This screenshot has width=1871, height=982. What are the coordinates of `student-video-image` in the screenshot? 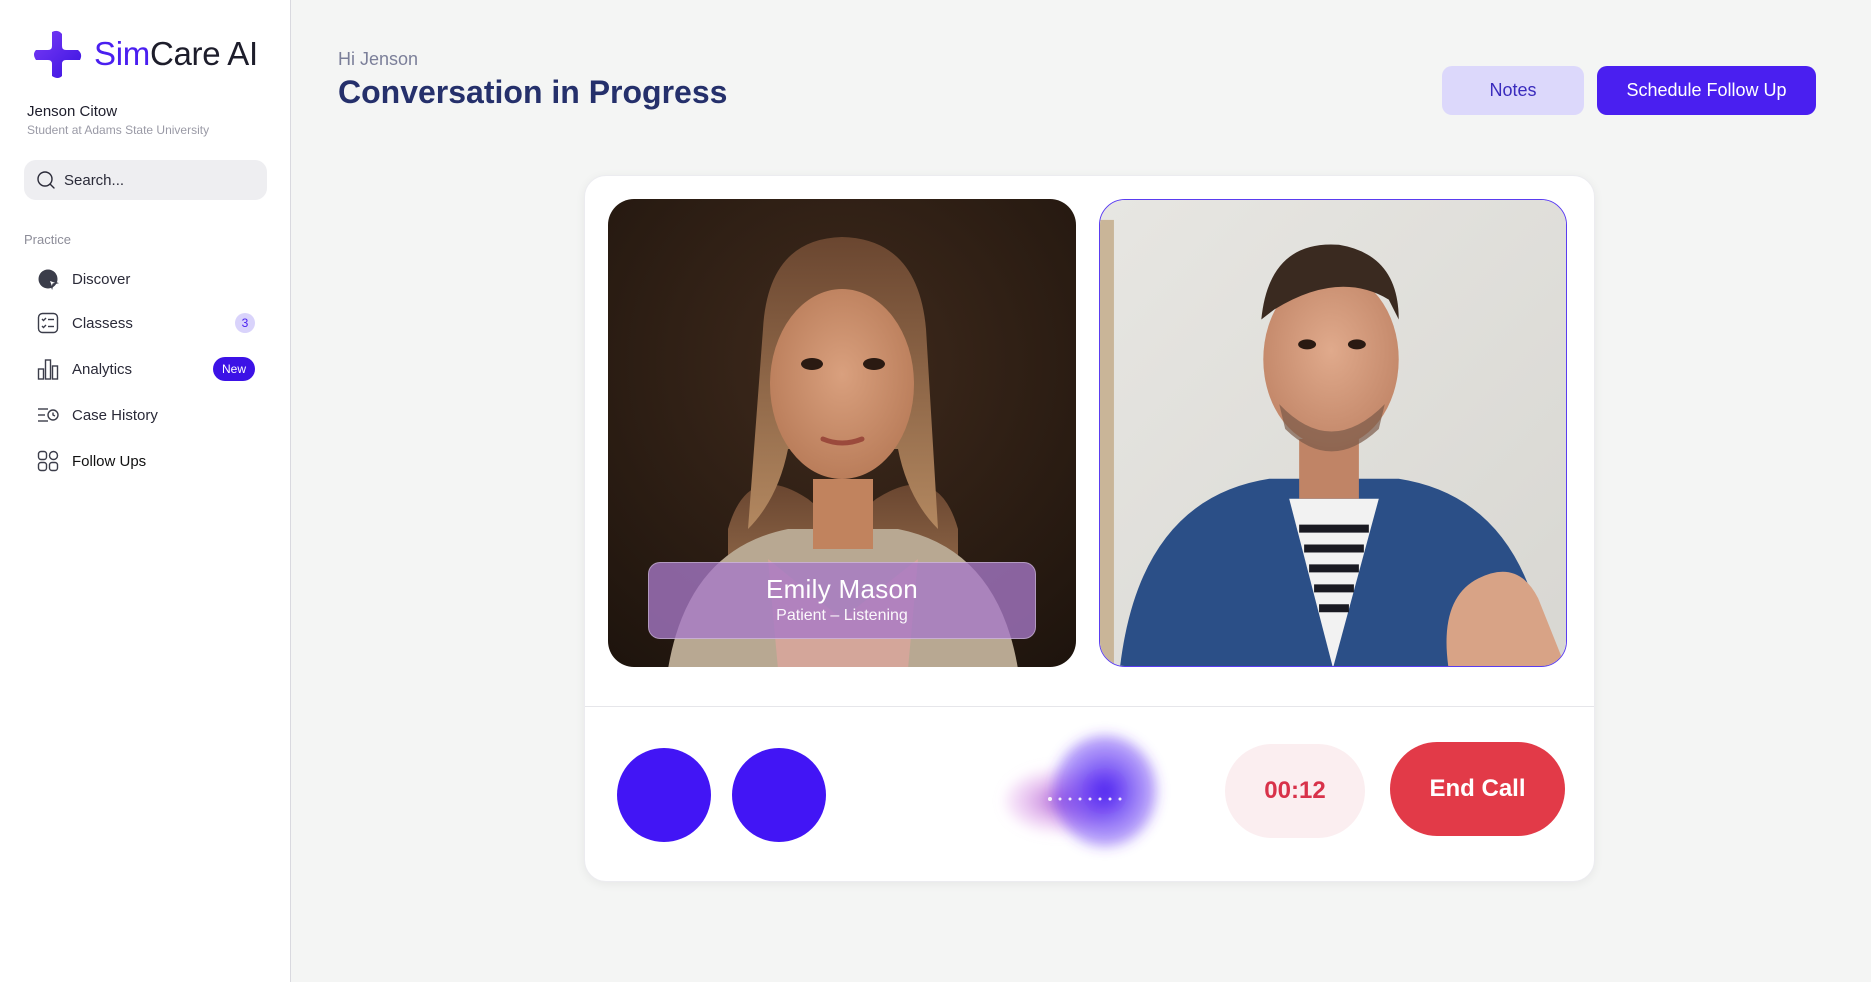 It's located at (1333, 433).